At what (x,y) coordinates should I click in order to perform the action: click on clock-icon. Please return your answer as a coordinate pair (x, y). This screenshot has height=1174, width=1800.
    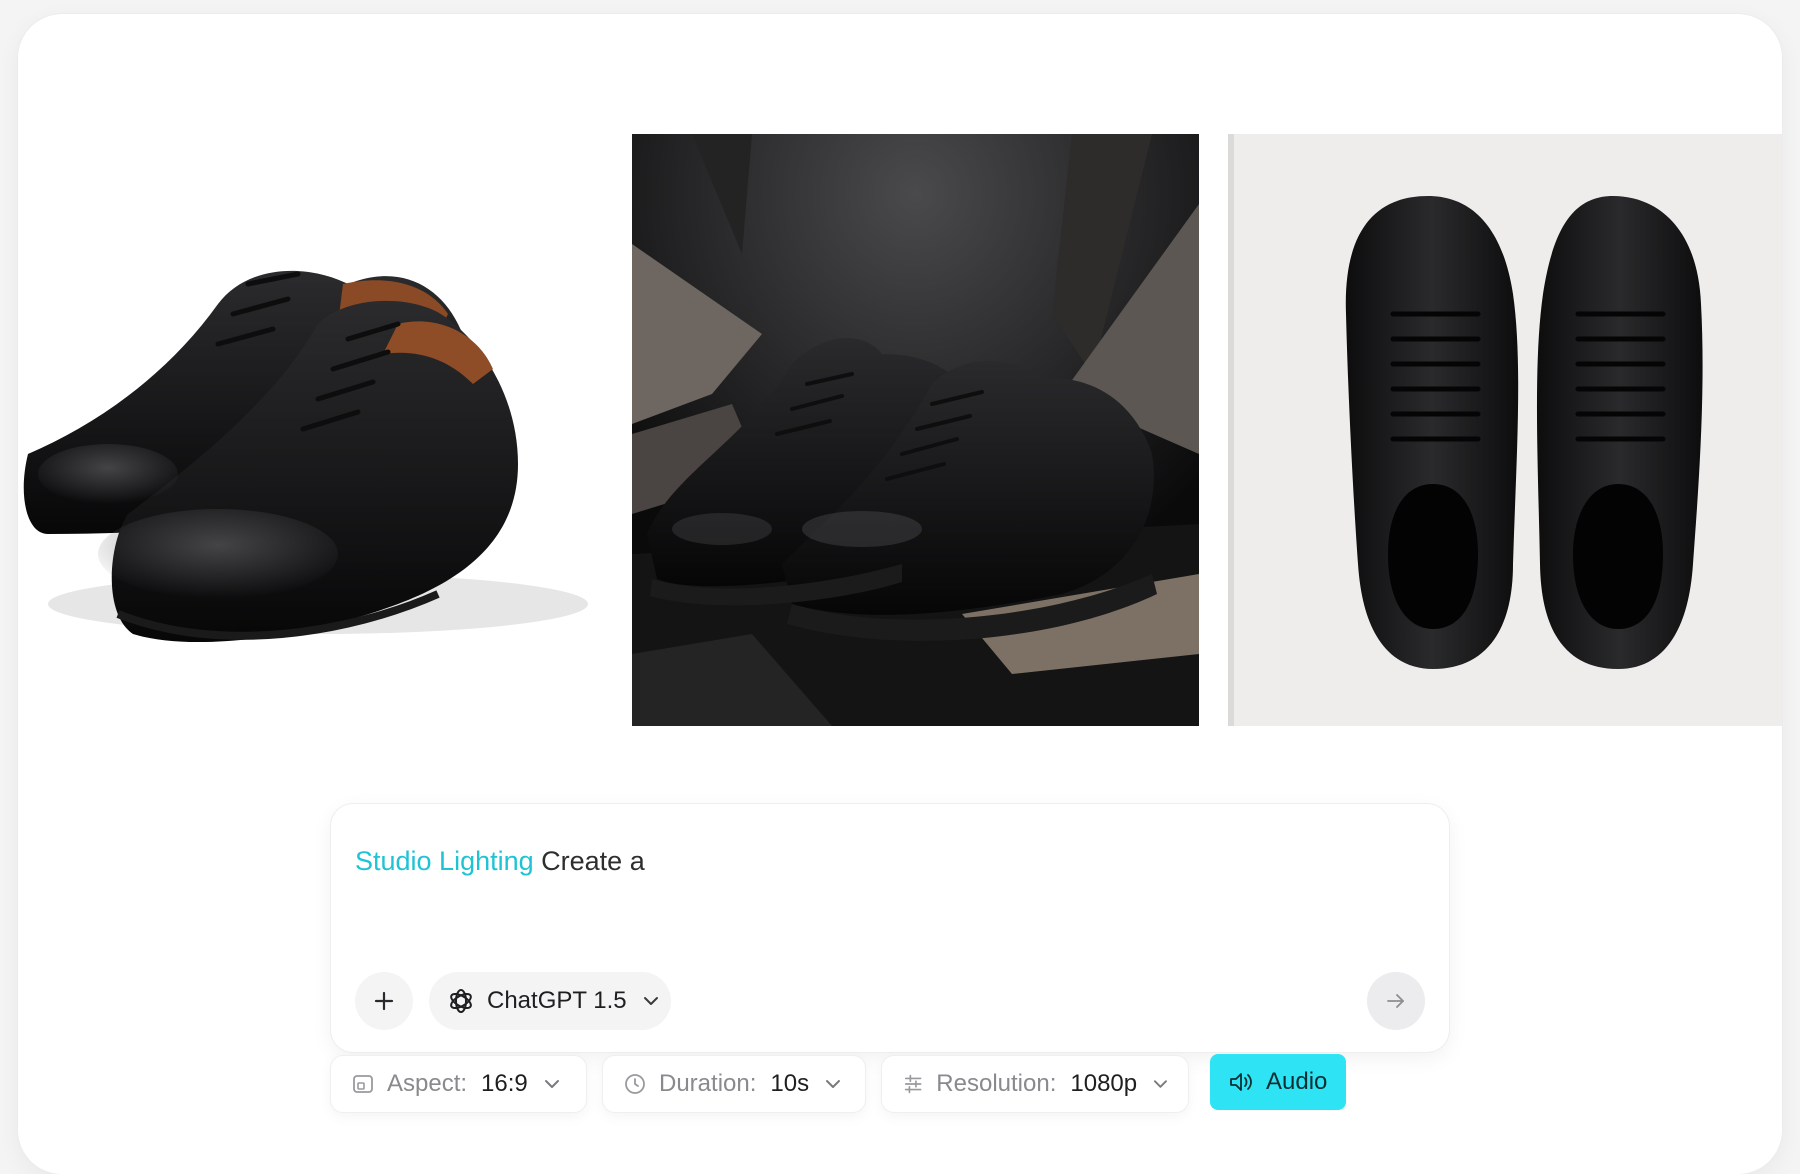
    Looking at the image, I should click on (635, 1084).